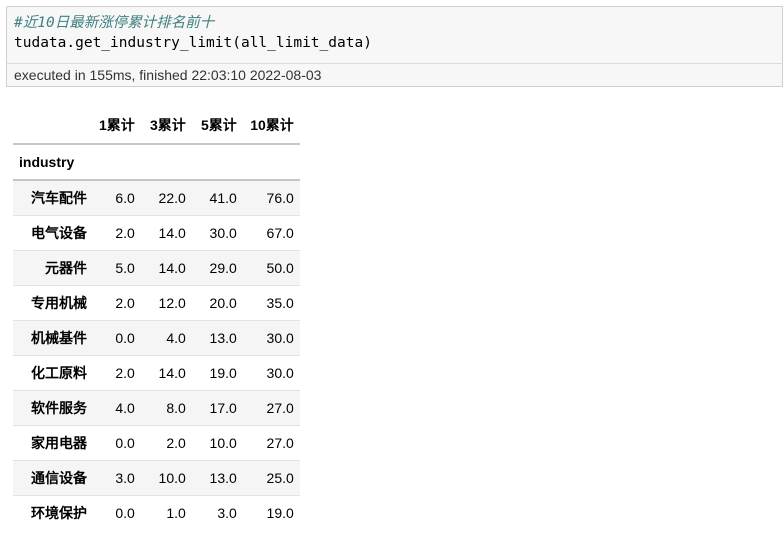 This screenshot has width=783, height=545. Describe the element at coordinates (280, 302) in the screenshot. I see `table-cell: 35.0` at that location.